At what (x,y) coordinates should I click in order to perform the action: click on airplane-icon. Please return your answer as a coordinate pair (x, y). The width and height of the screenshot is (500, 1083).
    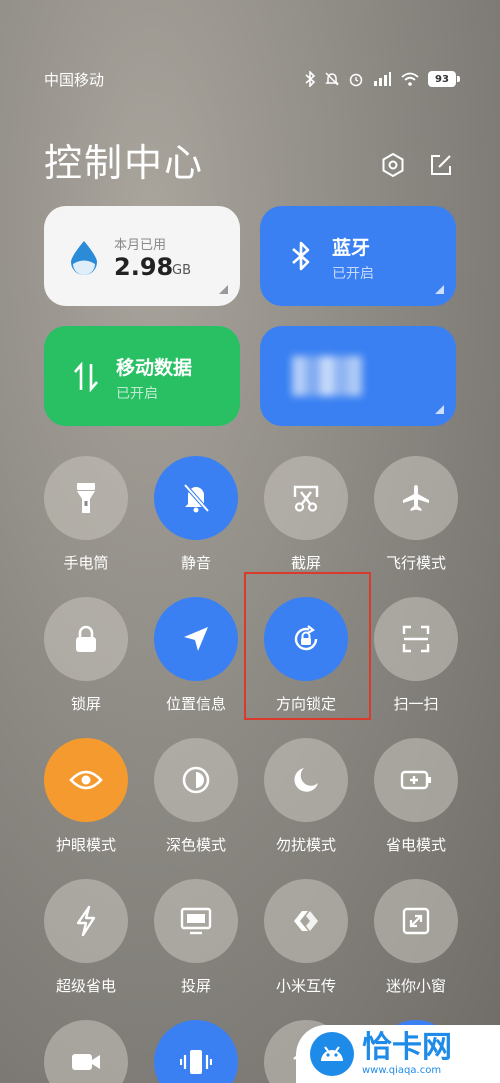
    Looking at the image, I should click on (416, 498).